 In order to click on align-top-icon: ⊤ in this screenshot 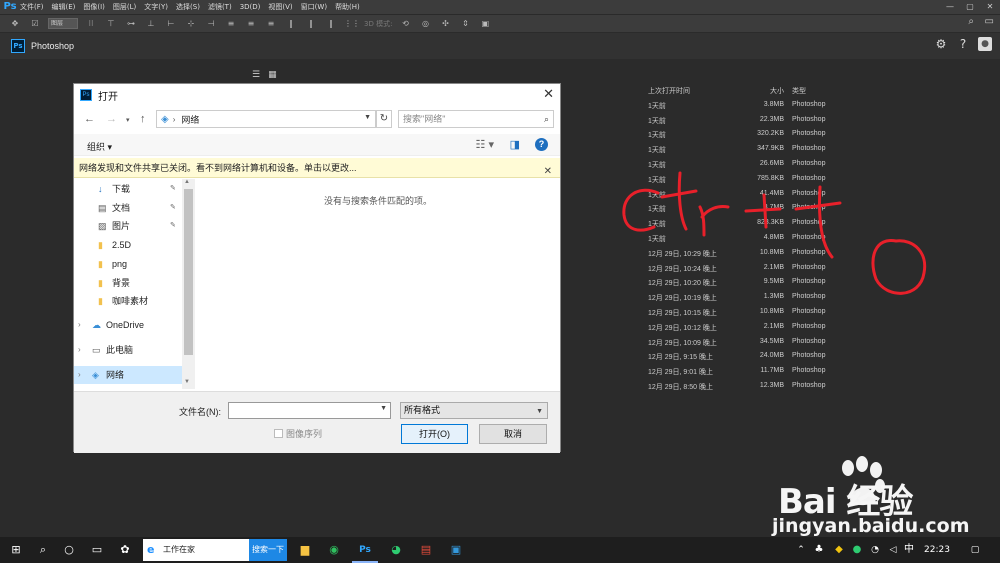, I will do `click(111, 24)`.